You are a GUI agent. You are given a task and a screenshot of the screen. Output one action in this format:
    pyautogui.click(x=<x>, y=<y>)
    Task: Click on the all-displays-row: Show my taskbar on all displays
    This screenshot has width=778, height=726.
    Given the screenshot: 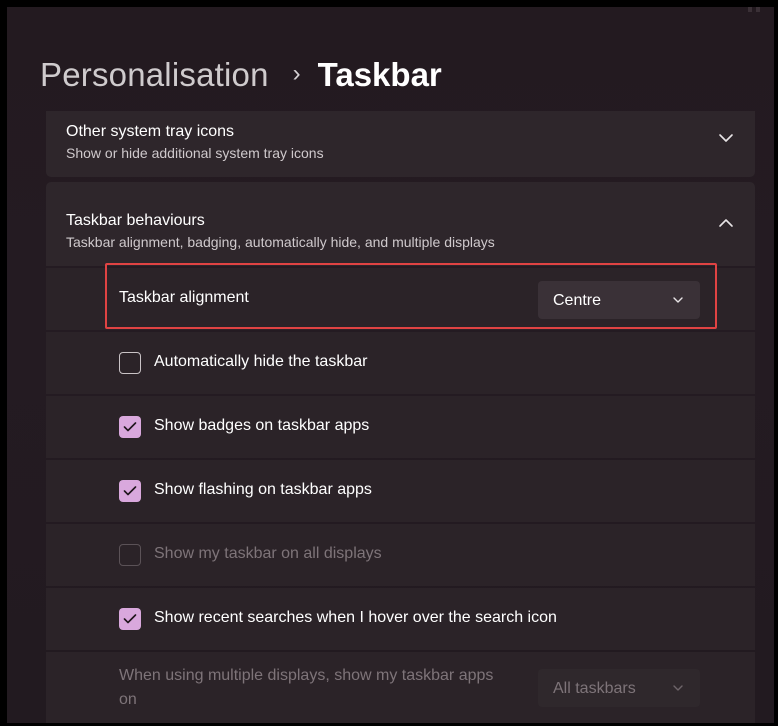 What is the action you would take?
    pyautogui.click(x=400, y=555)
    